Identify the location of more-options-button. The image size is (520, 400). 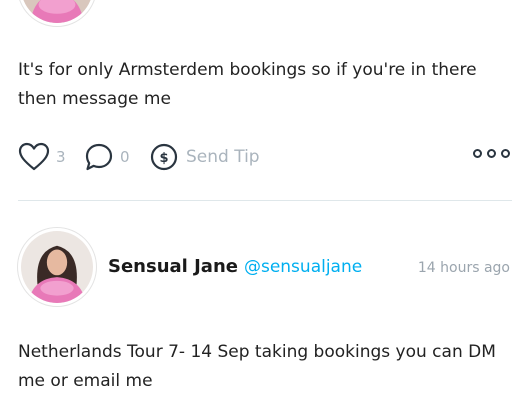
(491, 153).